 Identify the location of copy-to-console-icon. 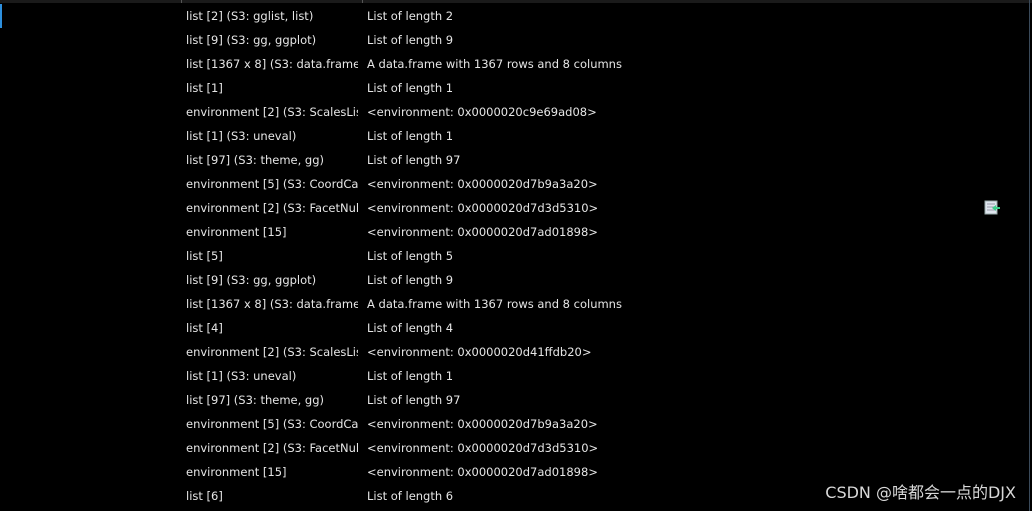
(992, 208).